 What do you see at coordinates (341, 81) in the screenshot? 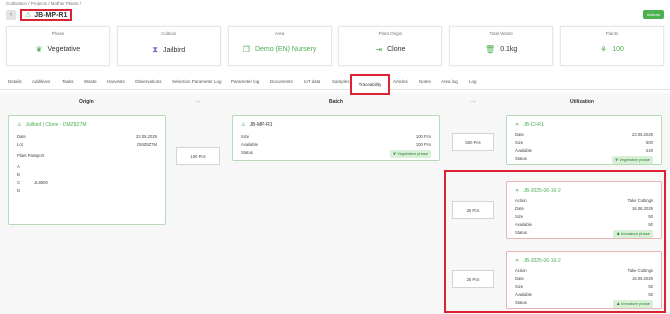
I see `tab-samples: Samples` at bounding box center [341, 81].